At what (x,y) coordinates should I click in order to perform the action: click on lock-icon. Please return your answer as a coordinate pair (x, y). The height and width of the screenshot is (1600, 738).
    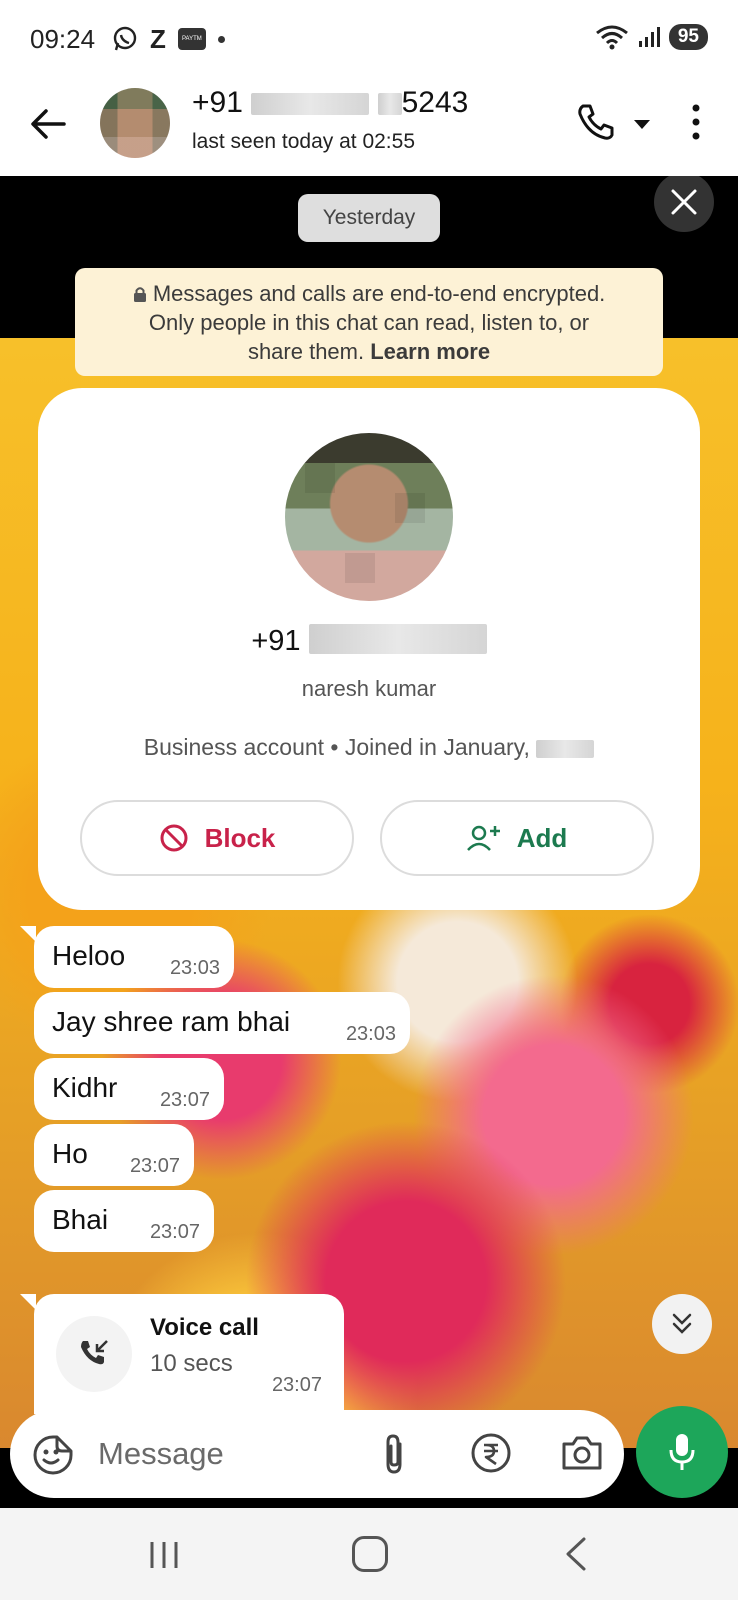
    Looking at the image, I should click on (139, 294).